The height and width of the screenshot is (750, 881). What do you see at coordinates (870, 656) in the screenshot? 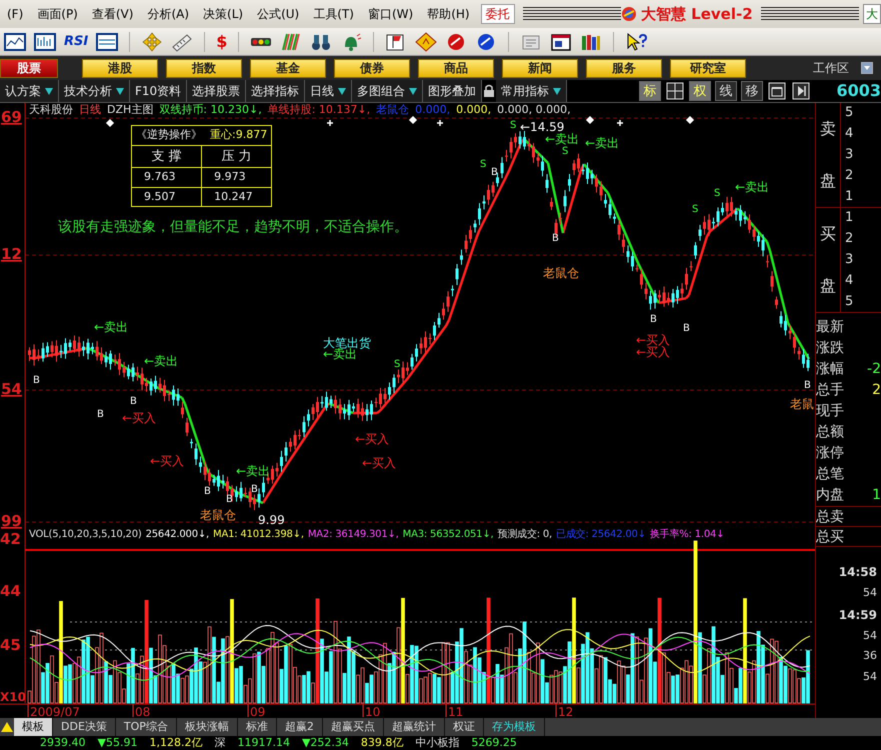
I see `trade-time: 36` at bounding box center [870, 656].